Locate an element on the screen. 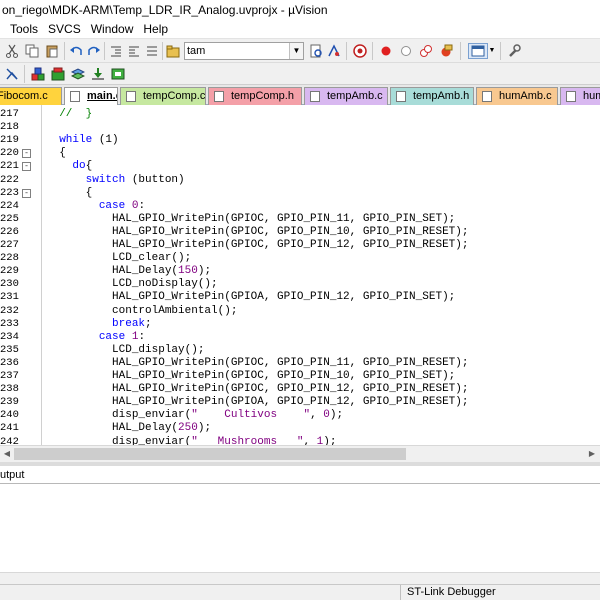 The image size is (600, 600). cut-icon is located at coordinates (12, 51).